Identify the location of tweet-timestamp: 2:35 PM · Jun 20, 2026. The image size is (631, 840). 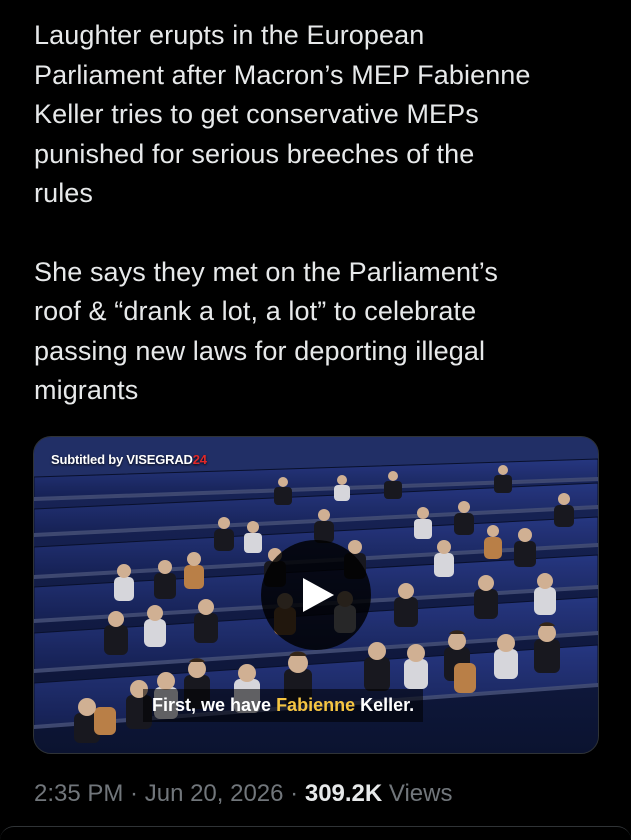
(159, 793).